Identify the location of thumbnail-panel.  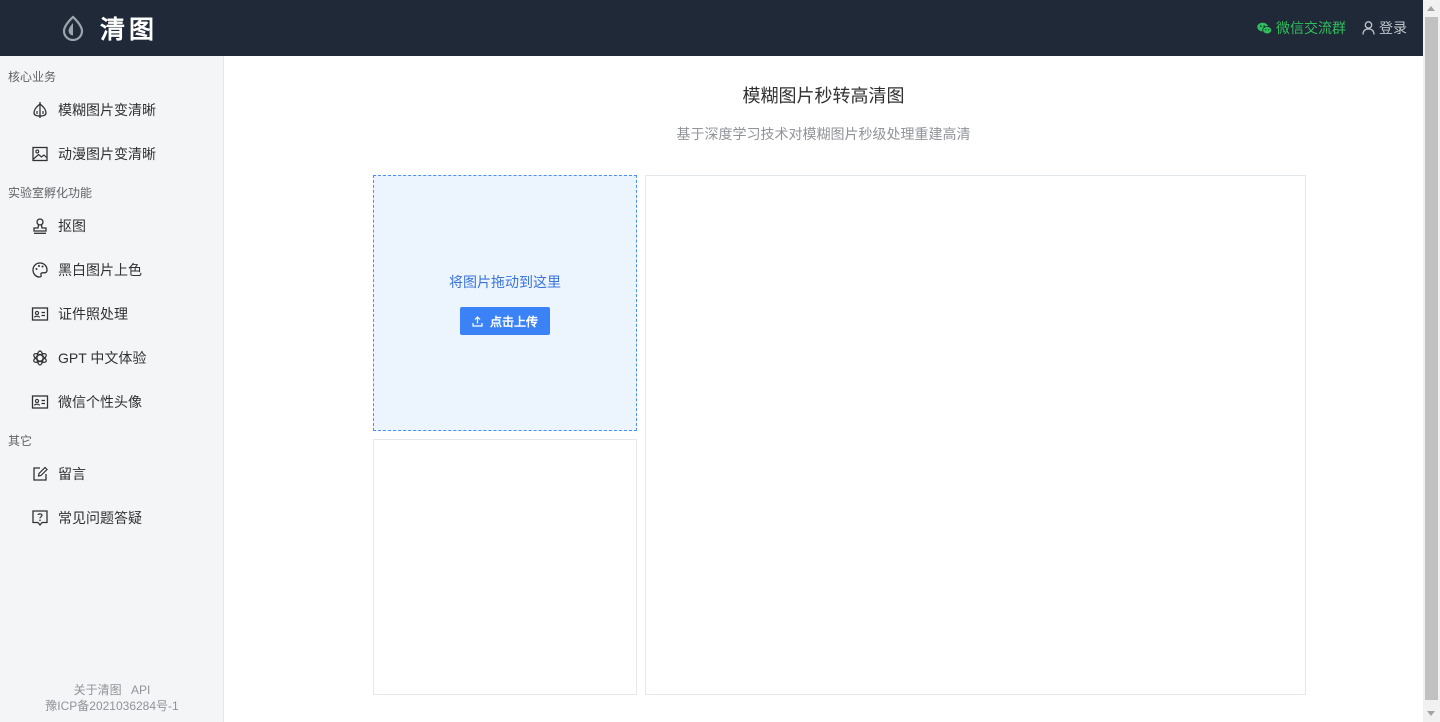
(505, 567).